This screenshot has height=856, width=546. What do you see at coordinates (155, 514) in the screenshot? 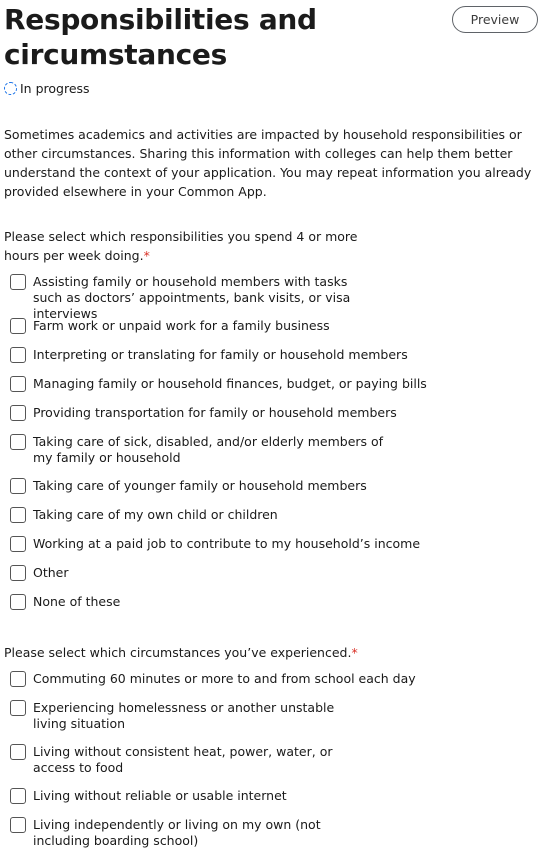
I see `option-label: Taking care of my own child or children` at bounding box center [155, 514].